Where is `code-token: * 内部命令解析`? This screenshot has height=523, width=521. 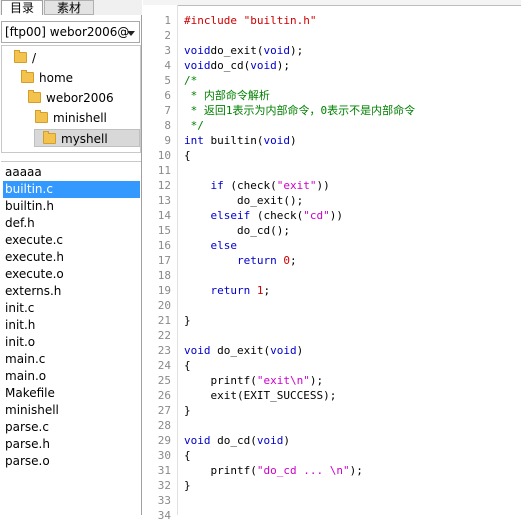 code-token: * 内部命令解析 is located at coordinates (227, 95).